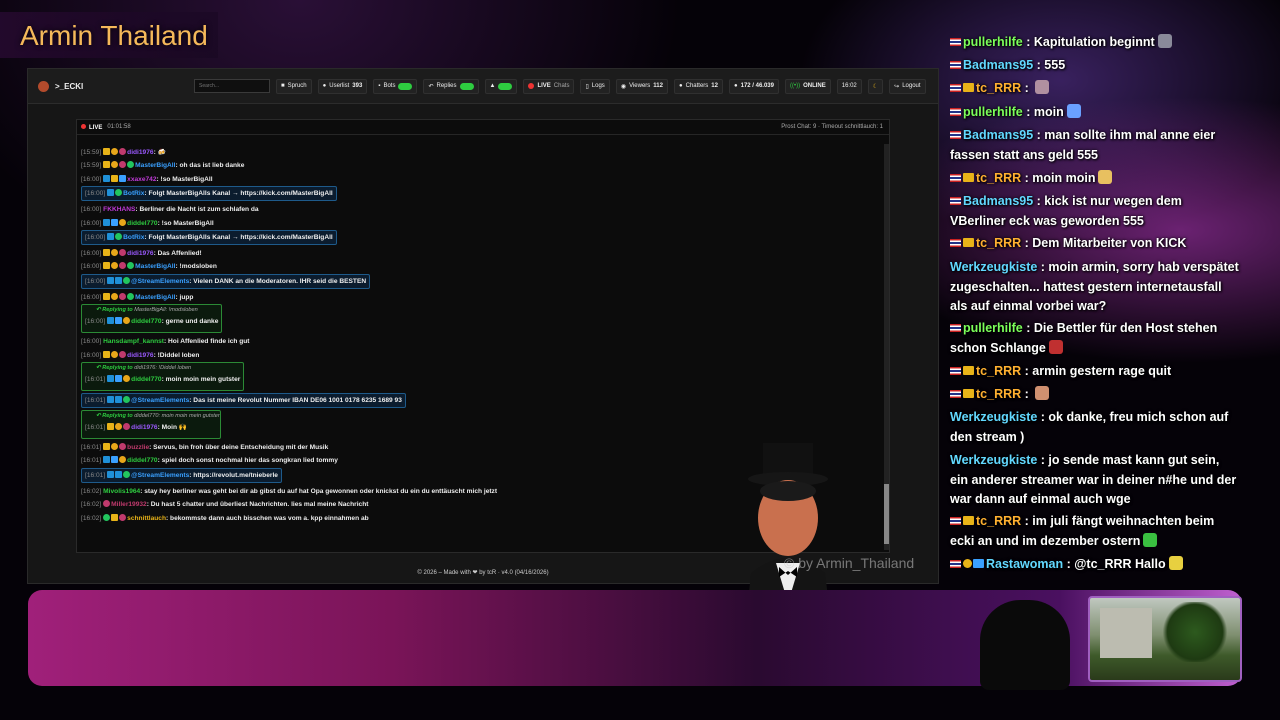 The height and width of the screenshot is (720, 1280). Describe the element at coordinates (113, 86) in the screenshot. I see `app-logo: >_ECKI` at that location.